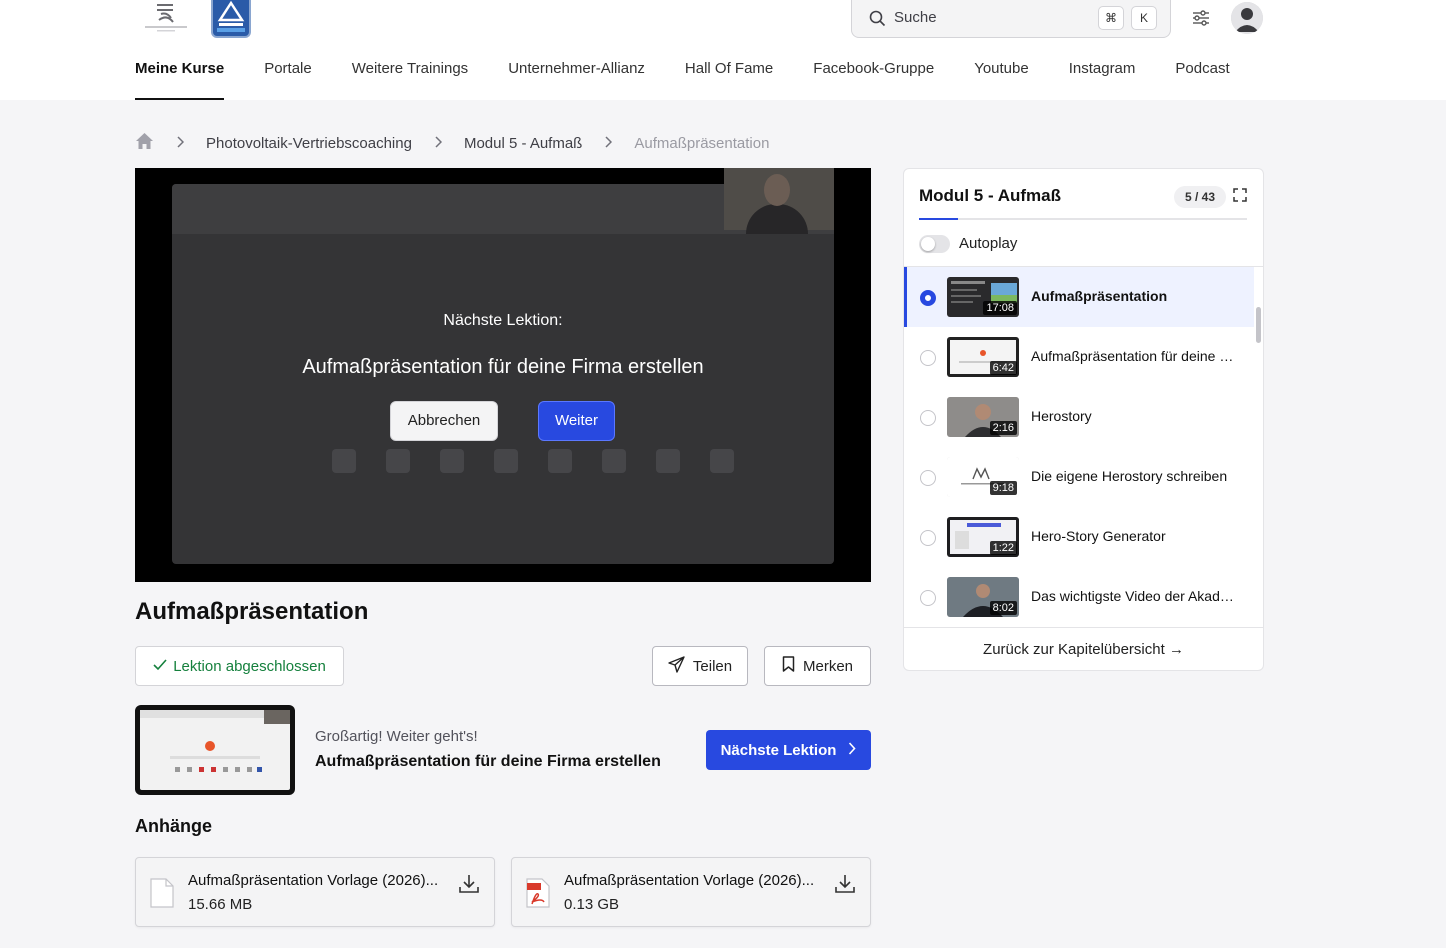 The height and width of the screenshot is (948, 1446). Describe the element at coordinates (144, 143) in the screenshot. I see `home-icon` at that location.